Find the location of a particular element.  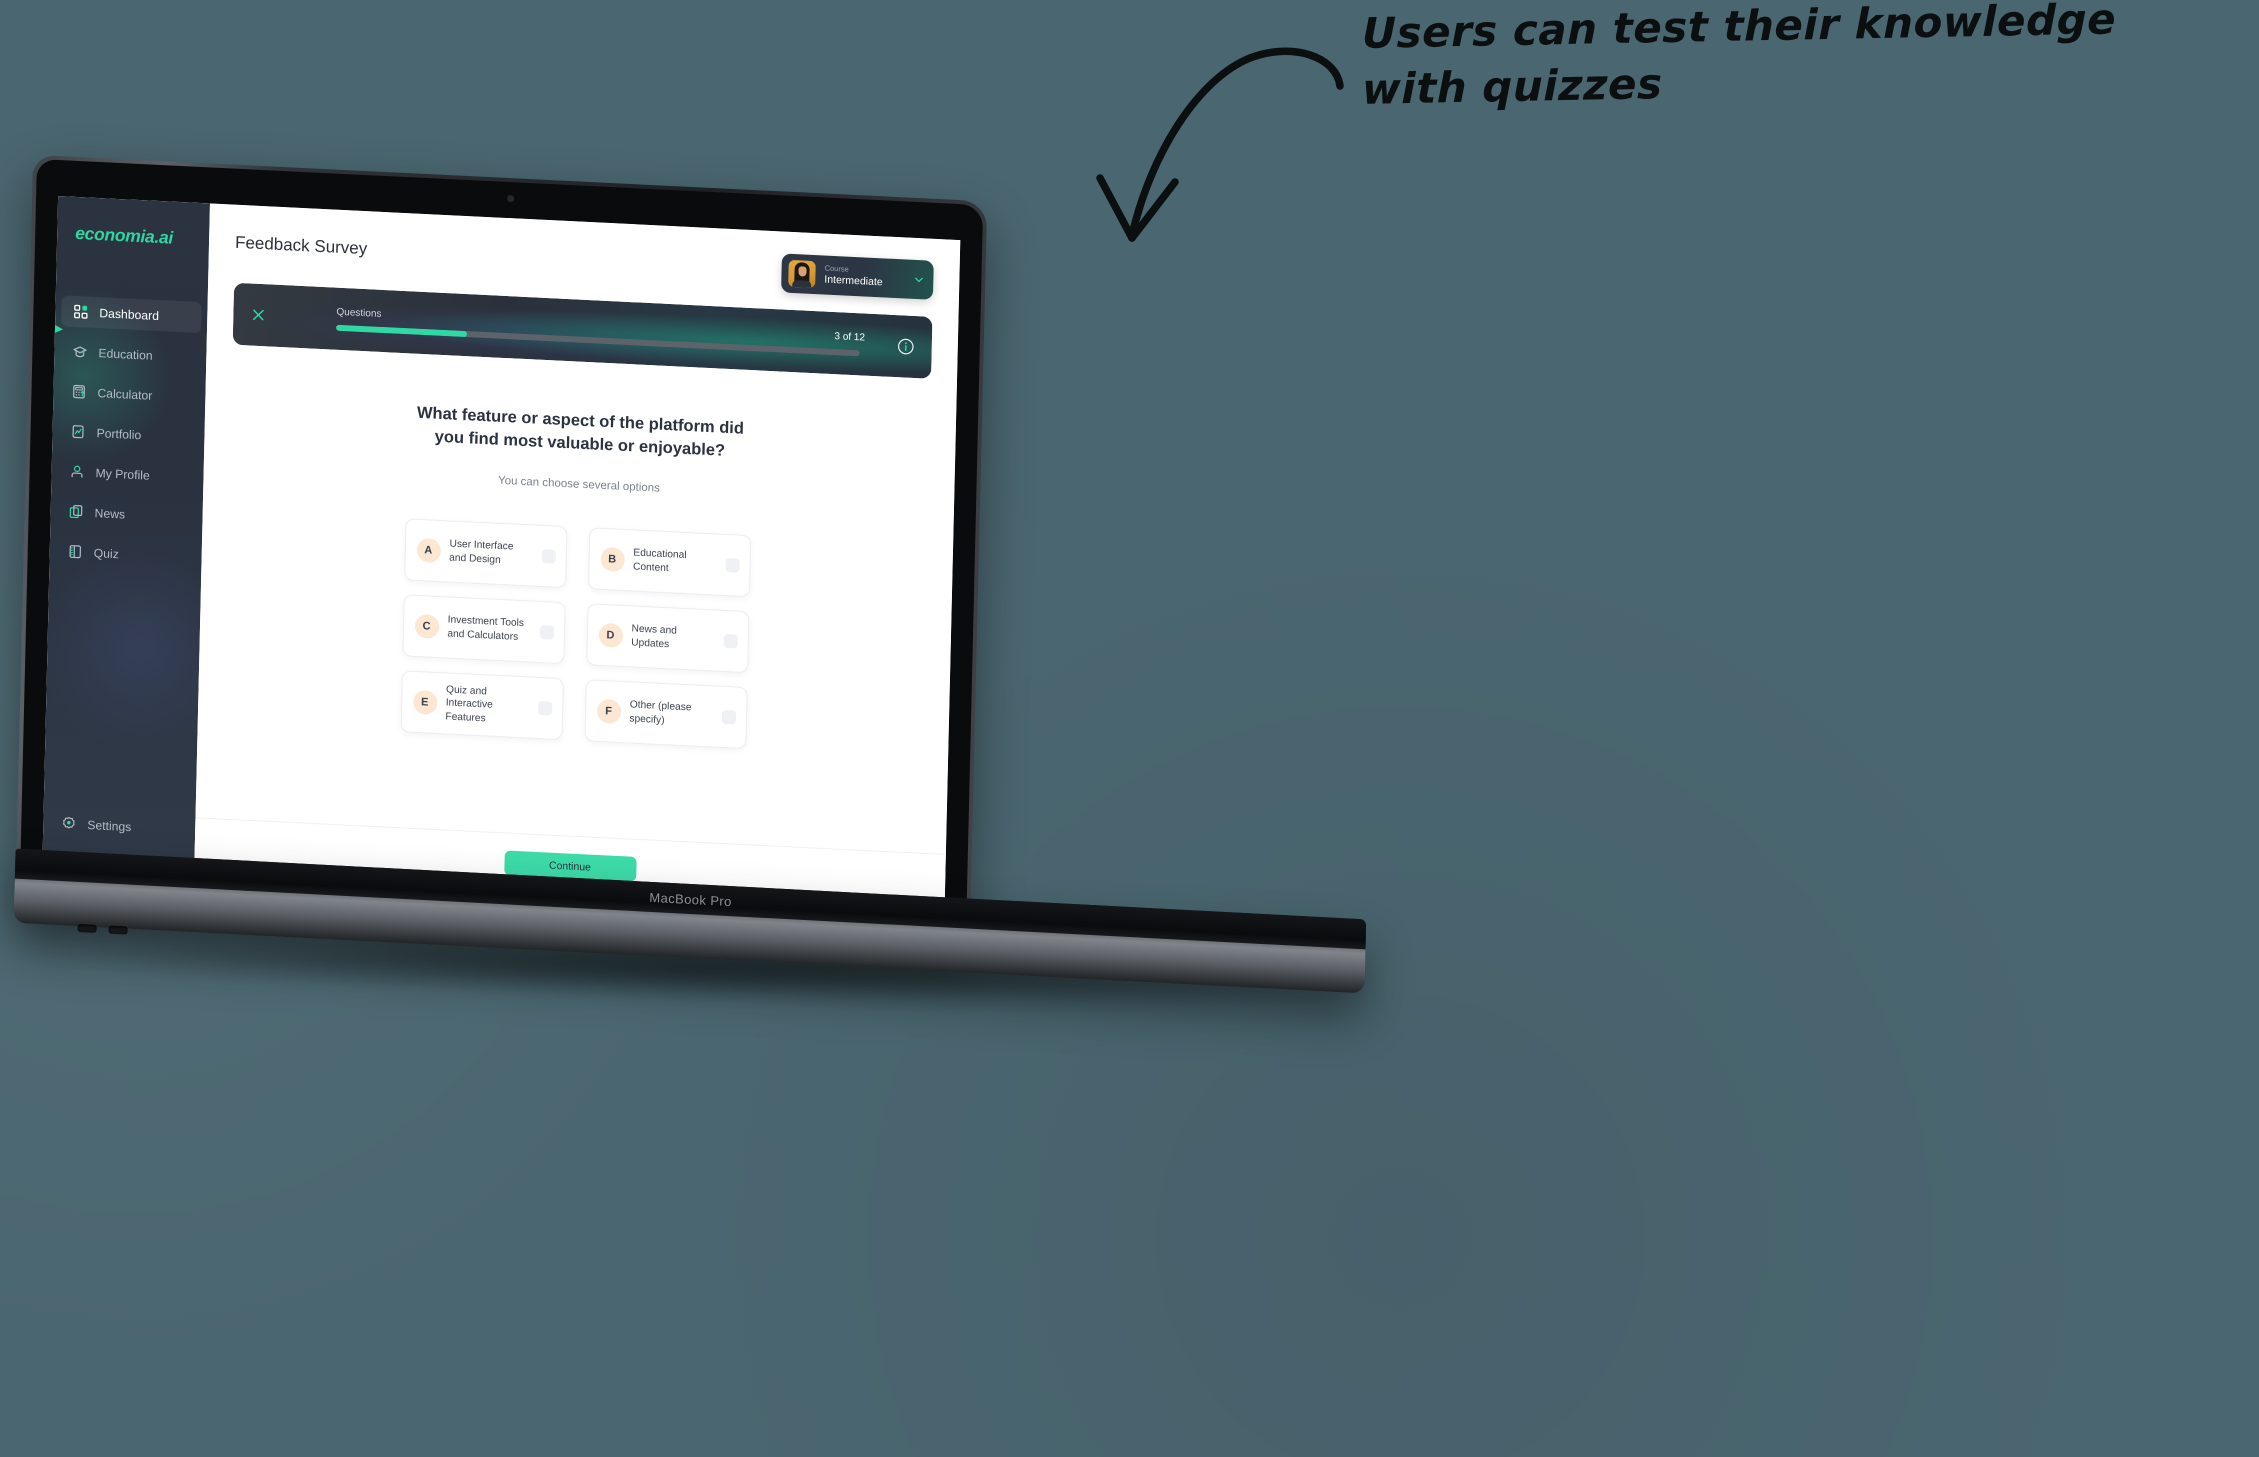

copy-pages-icon is located at coordinates (76, 512).